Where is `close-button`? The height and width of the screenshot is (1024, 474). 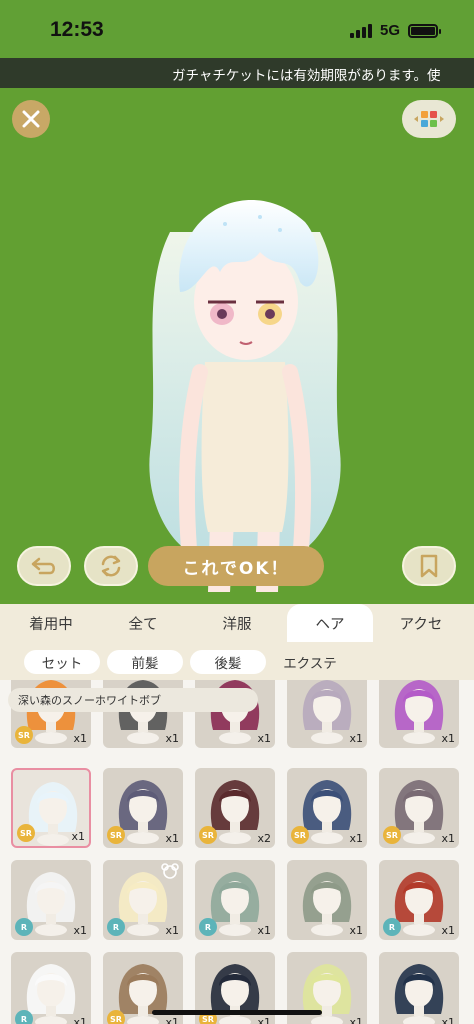 close-button is located at coordinates (31, 119).